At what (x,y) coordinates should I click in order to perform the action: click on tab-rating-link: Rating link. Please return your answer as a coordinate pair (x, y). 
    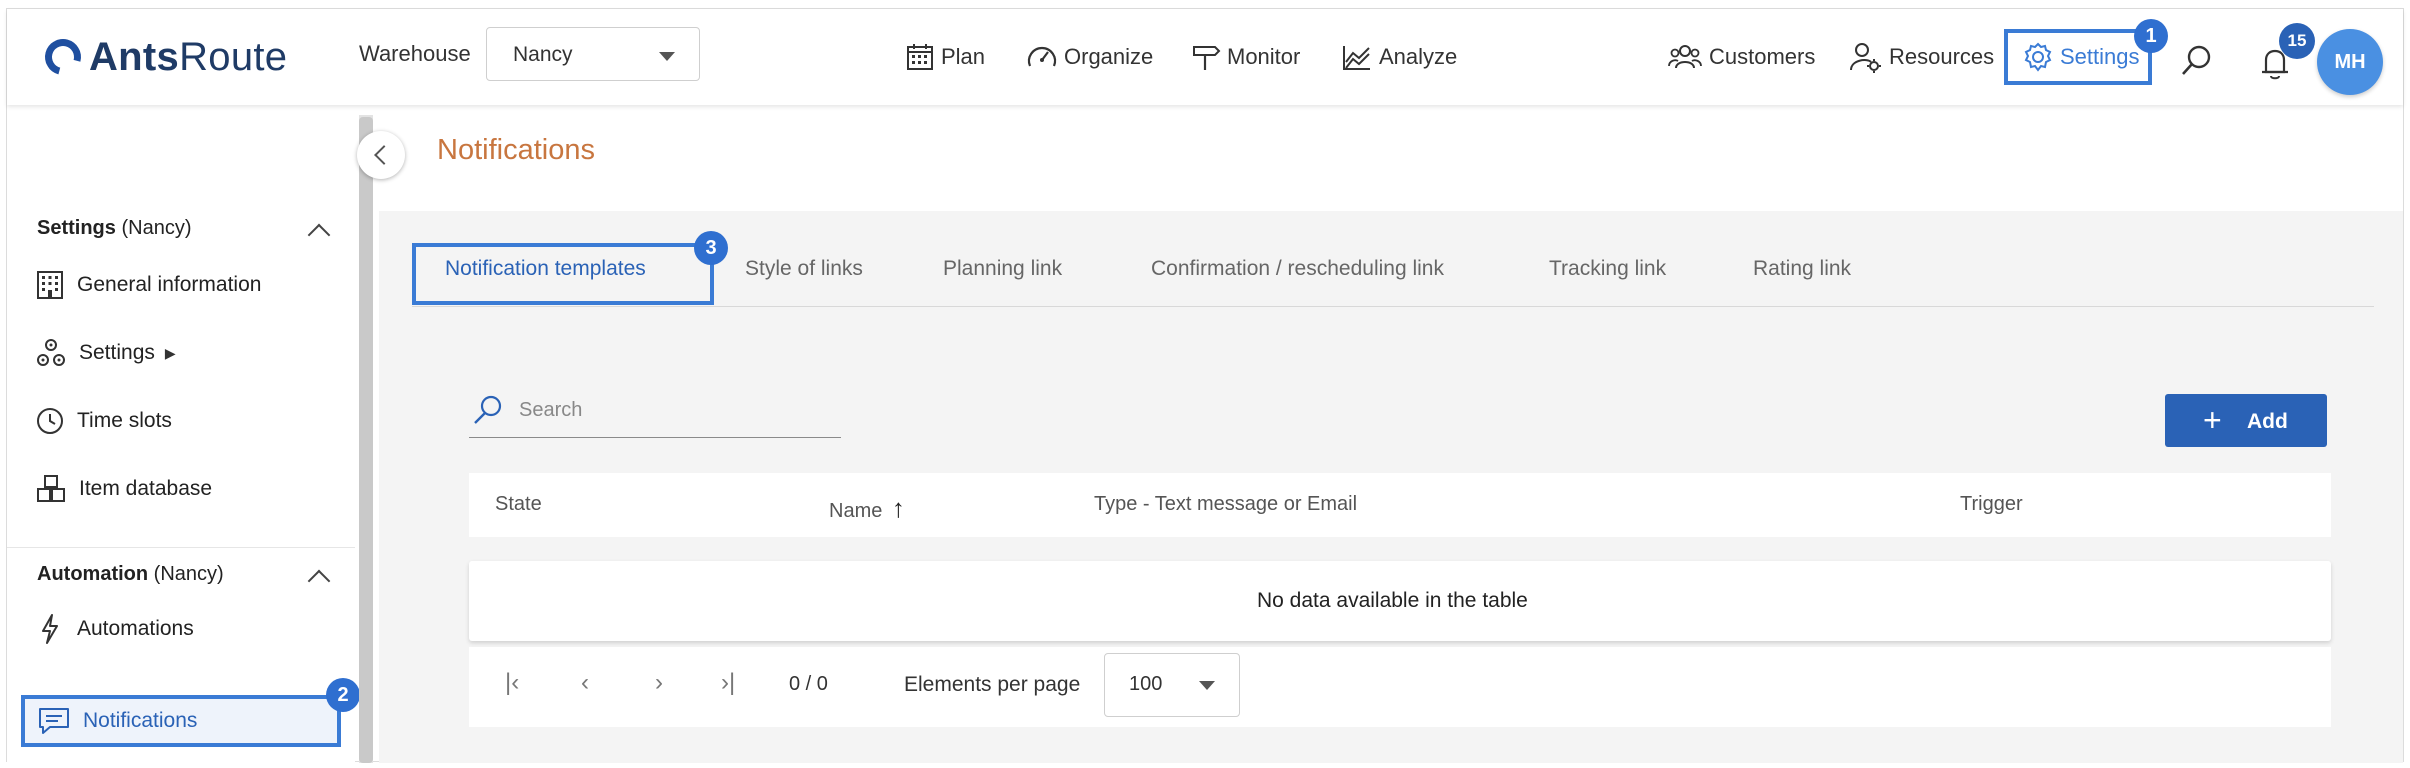
    Looking at the image, I should click on (1802, 269).